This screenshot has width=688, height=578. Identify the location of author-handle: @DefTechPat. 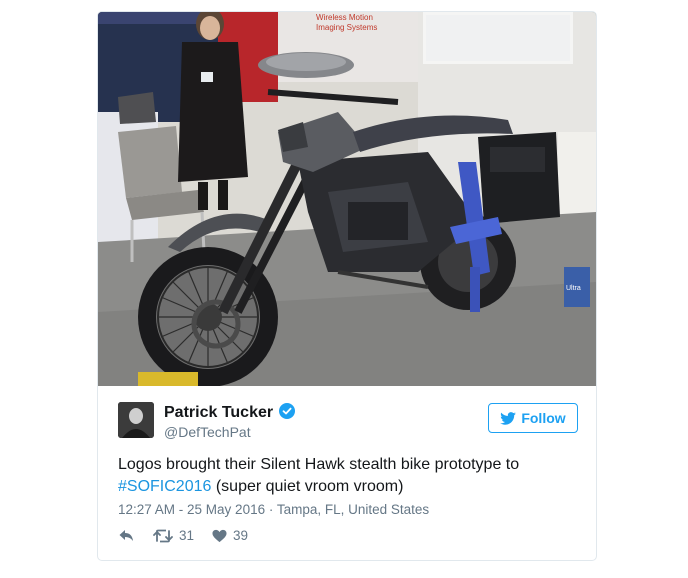
(207, 432).